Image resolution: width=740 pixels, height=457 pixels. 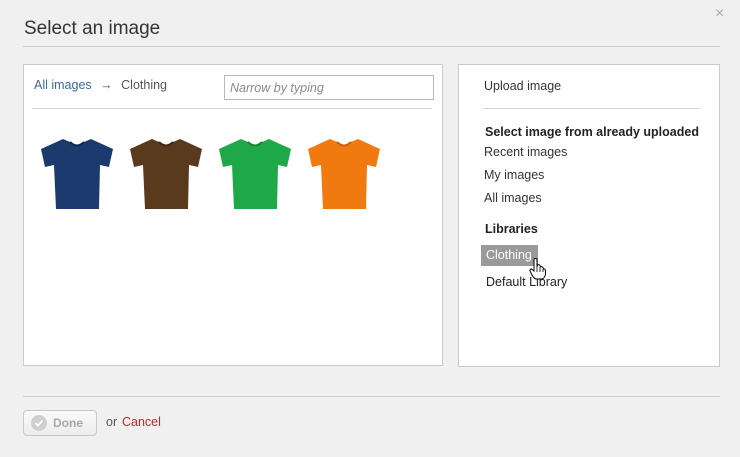 I want to click on breadcrumb-arrow-icon: →, so click(x=106, y=85).